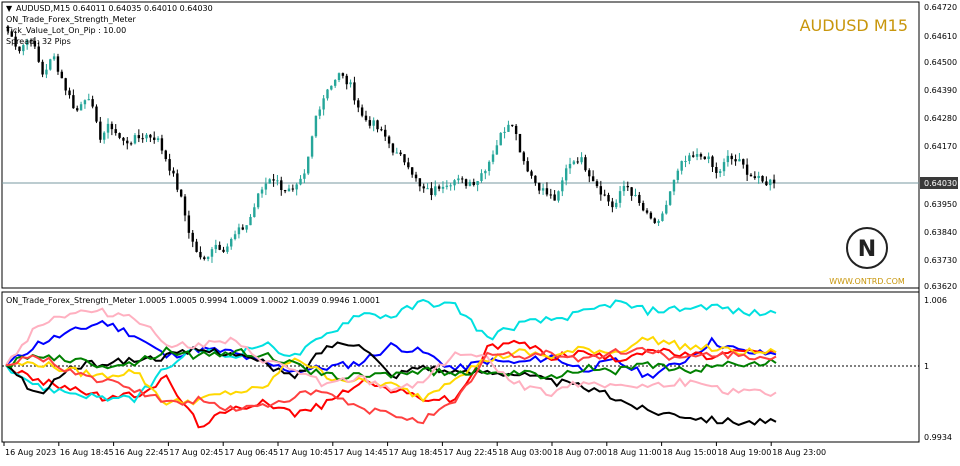 The width and height of the screenshot is (960, 466). I want to click on price-tick: 0.64720, so click(940, 7).